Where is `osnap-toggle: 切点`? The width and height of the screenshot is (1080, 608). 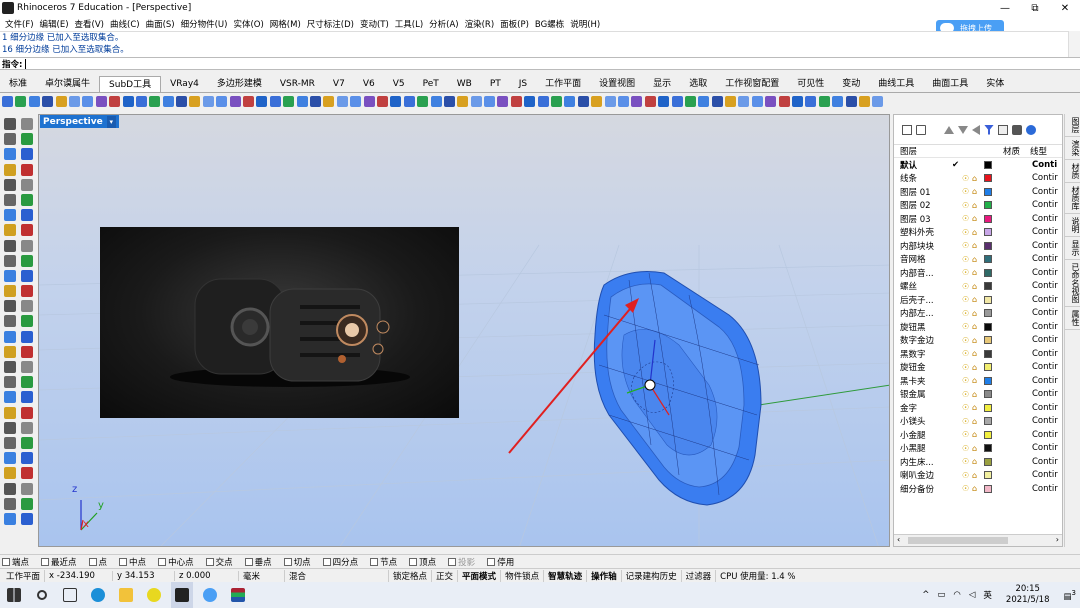
osnap-toggle: 切点 is located at coordinates (300, 562).